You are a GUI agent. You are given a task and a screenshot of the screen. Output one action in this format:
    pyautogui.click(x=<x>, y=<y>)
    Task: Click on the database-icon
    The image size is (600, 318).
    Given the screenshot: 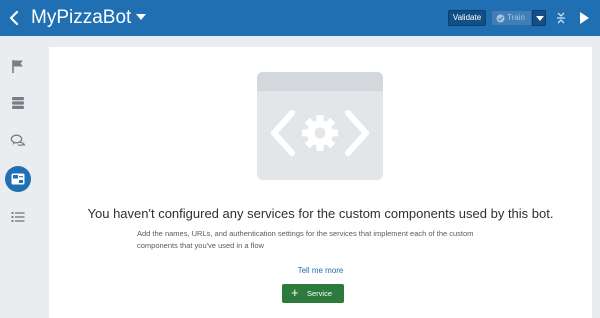 What is the action you would take?
    pyautogui.click(x=18, y=103)
    